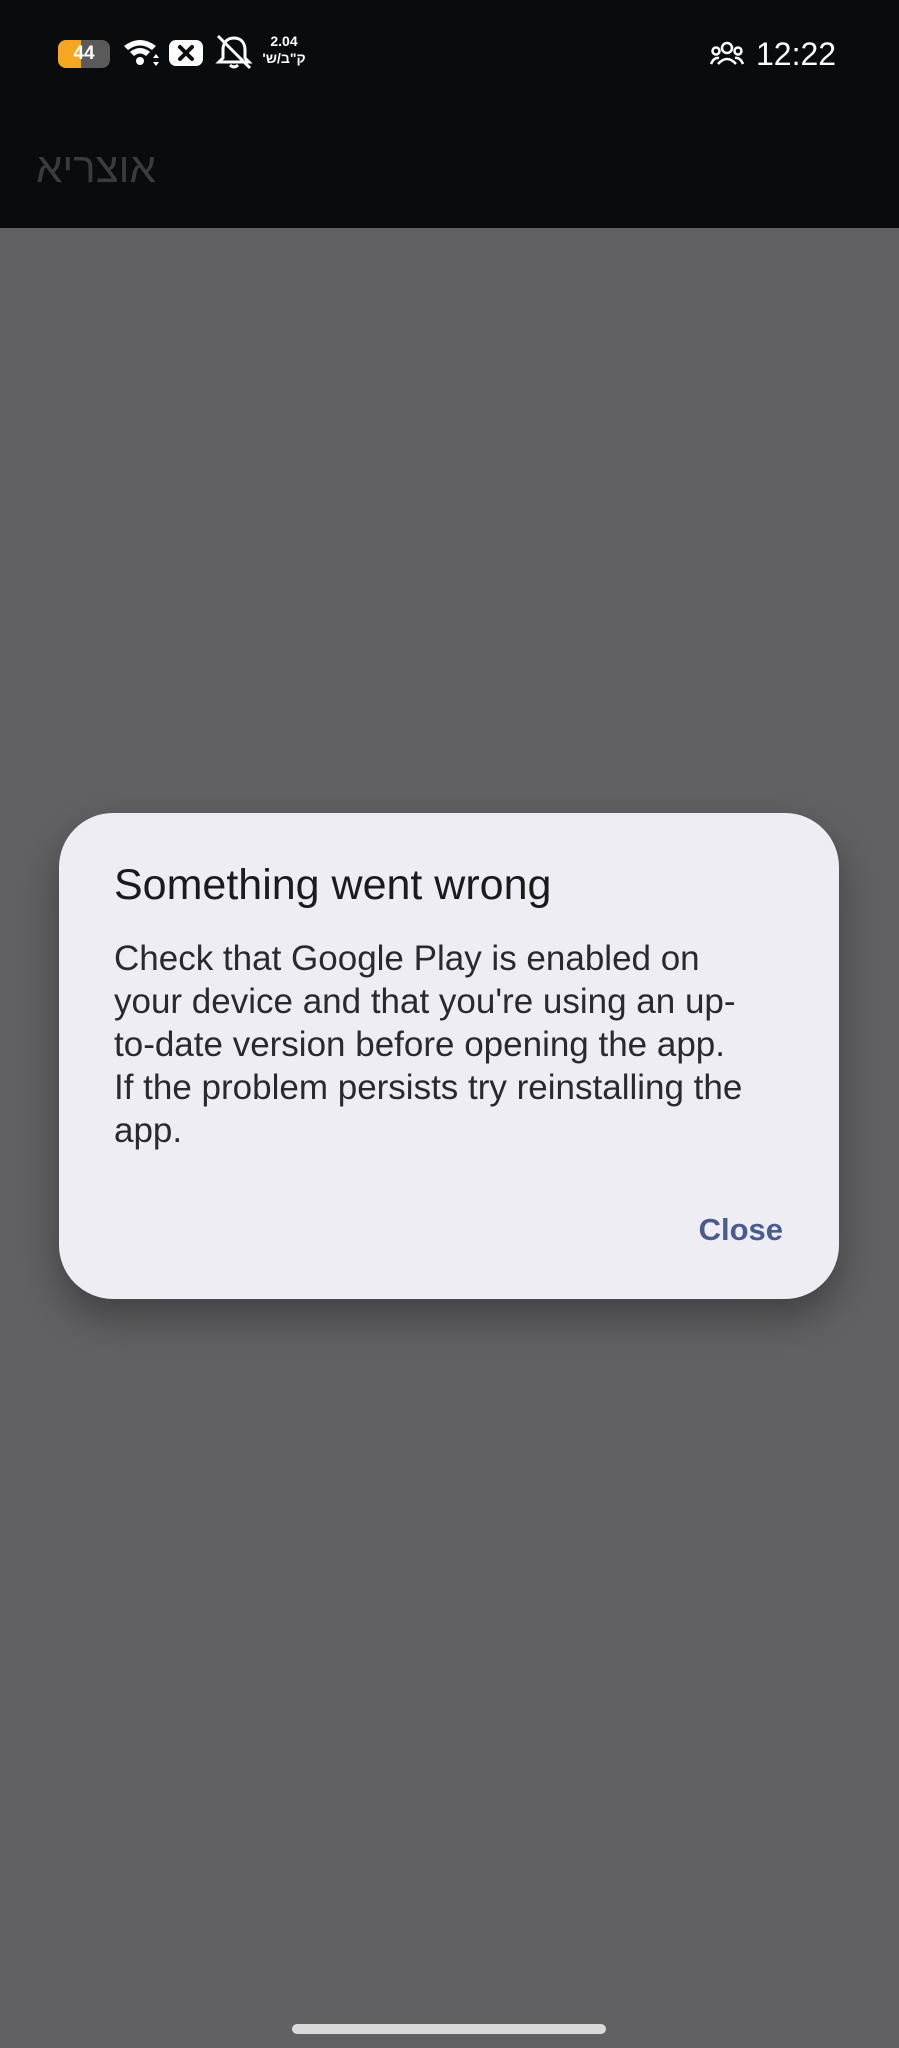 This screenshot has width=899, height=2048. I want to click on battery-icon: 44, so click(84, 54).